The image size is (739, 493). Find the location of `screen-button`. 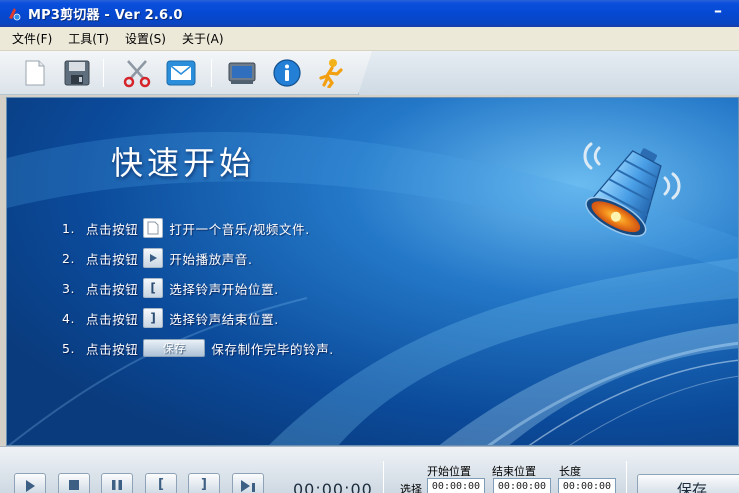

screen-button is located at coordinates (242, 73).